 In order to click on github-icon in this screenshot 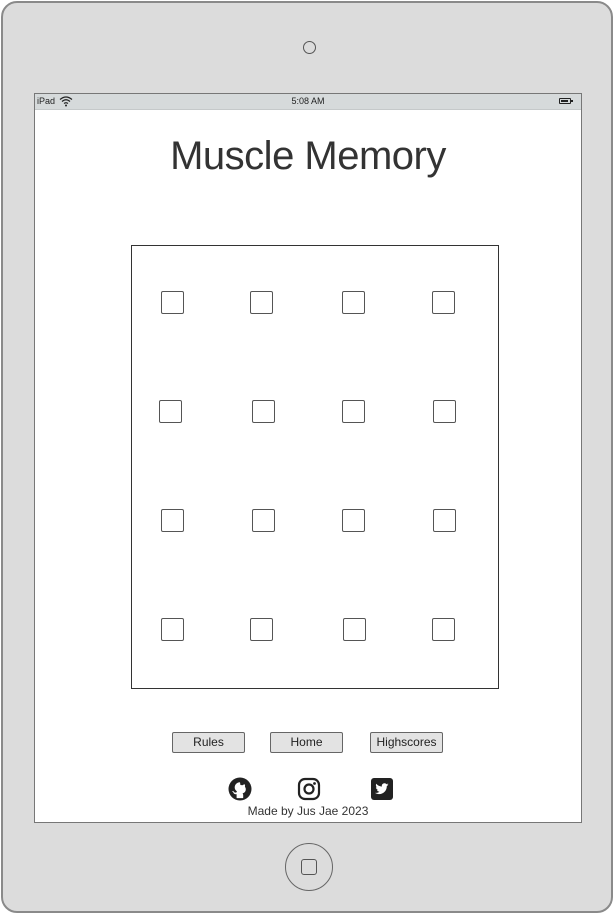, I will do `click(240, 789)`.